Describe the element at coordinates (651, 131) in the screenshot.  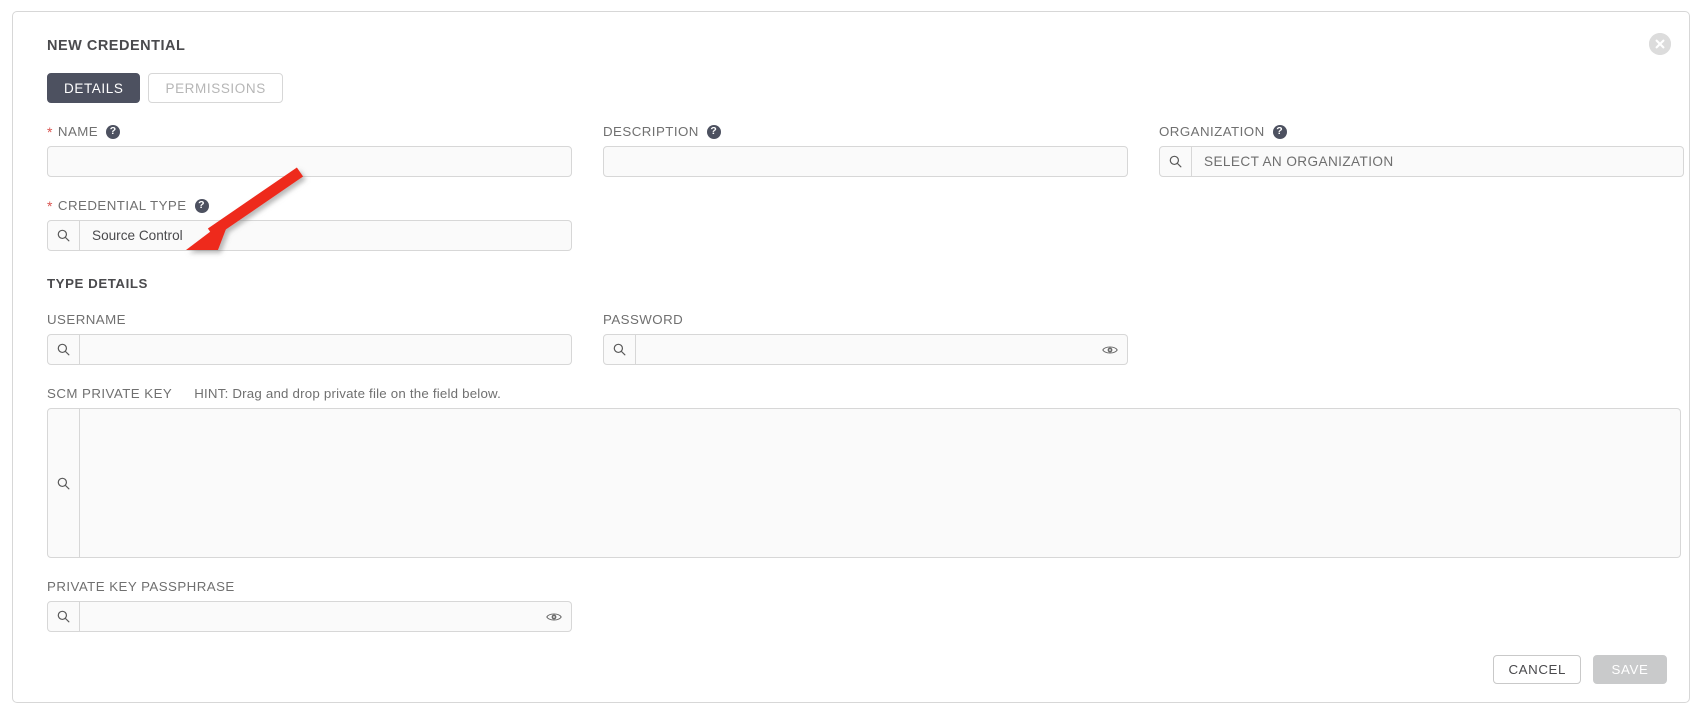
I see `description-label-text: DESCRIPTION` at that location.